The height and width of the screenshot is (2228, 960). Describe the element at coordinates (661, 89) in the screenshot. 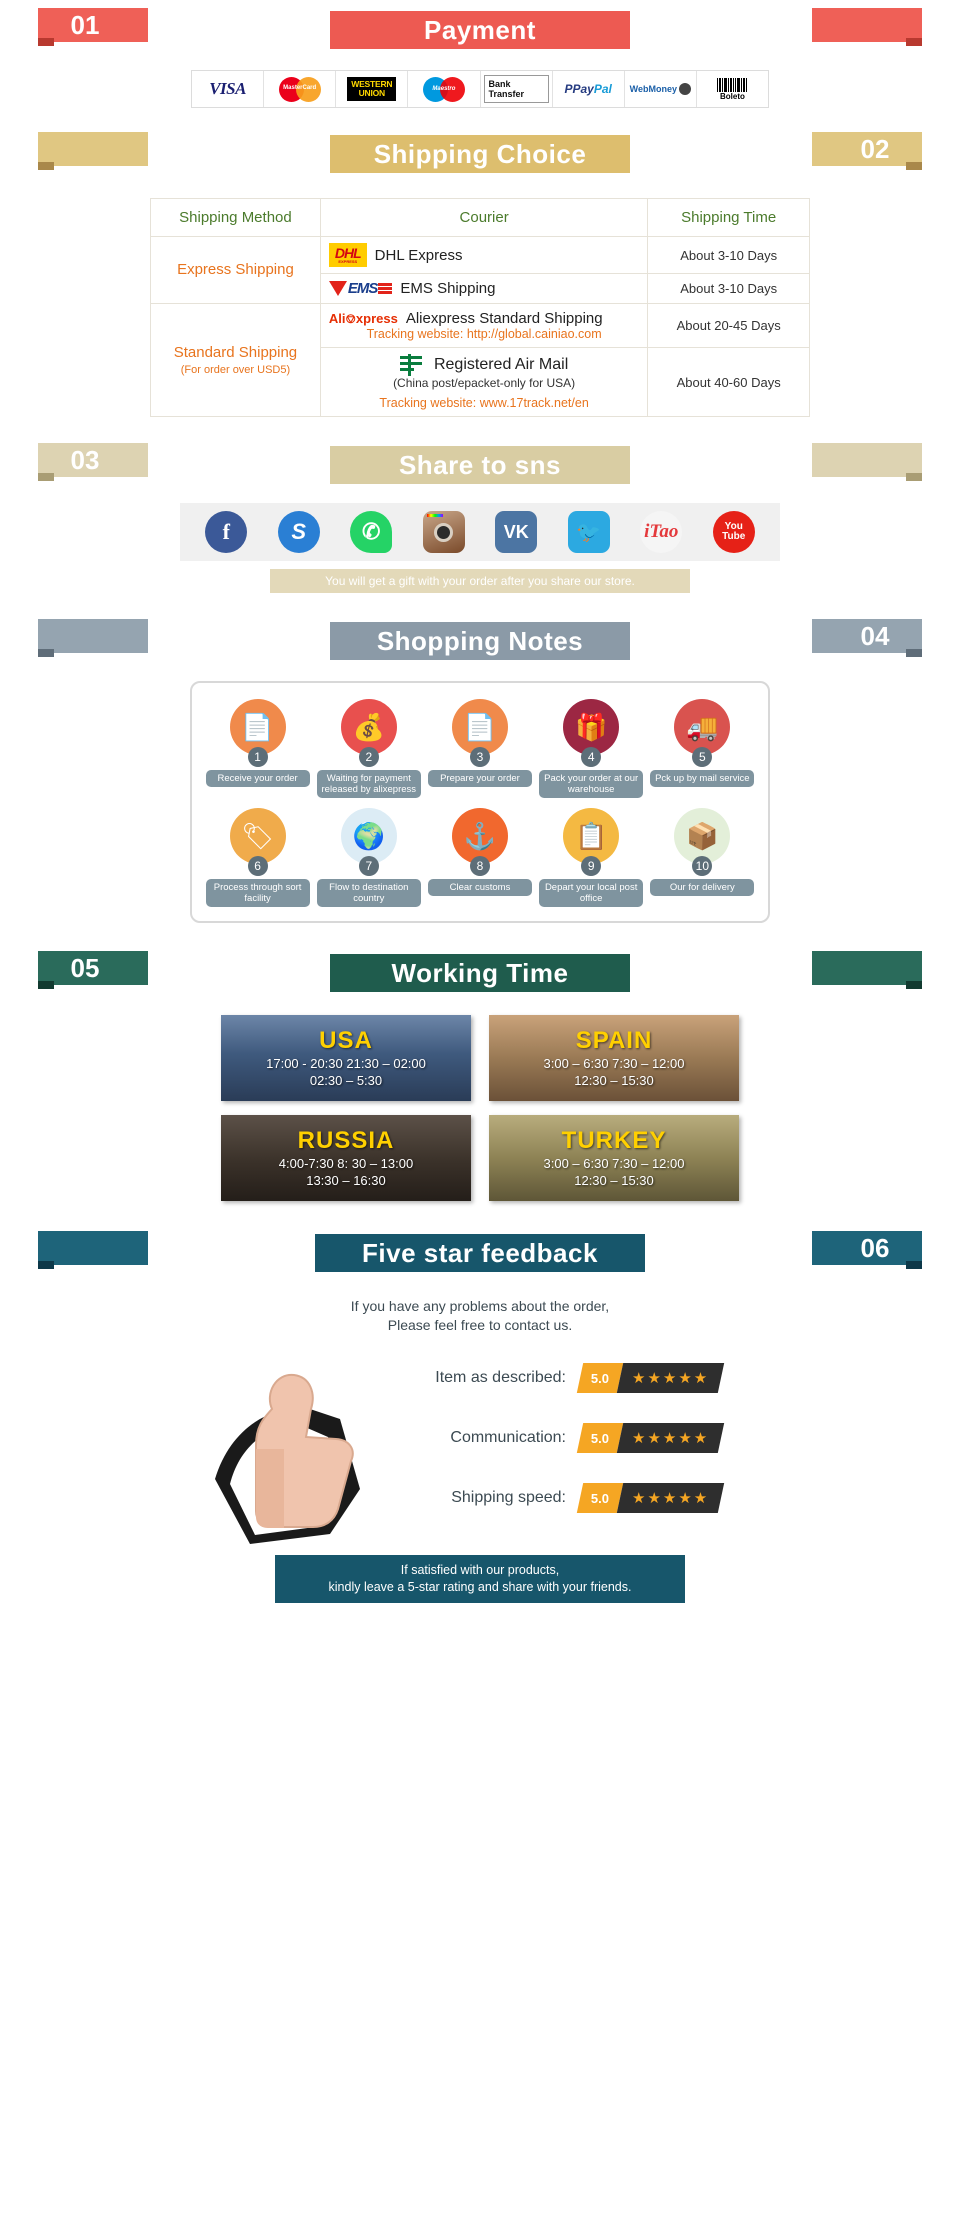

I see `payment-method-webmoney: WebMoney` at that location.